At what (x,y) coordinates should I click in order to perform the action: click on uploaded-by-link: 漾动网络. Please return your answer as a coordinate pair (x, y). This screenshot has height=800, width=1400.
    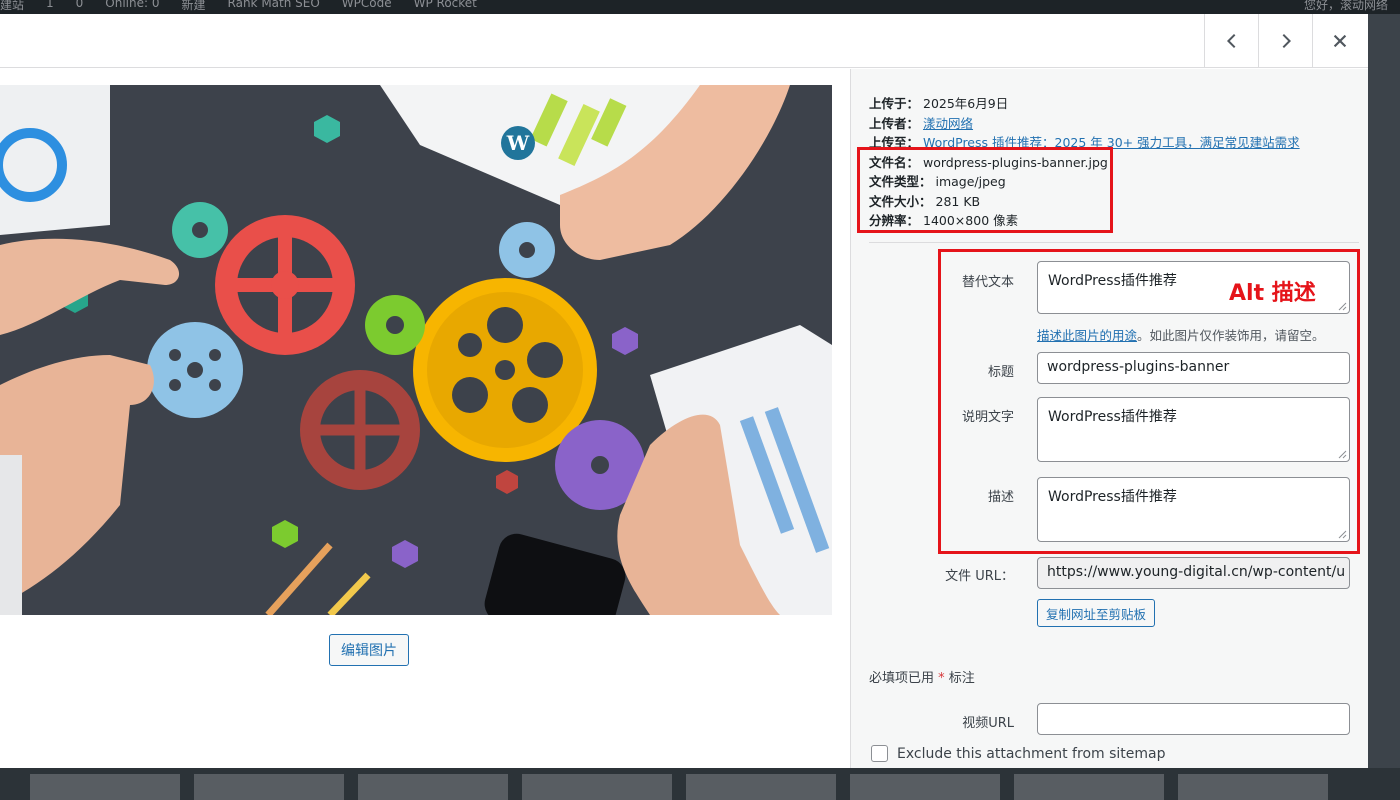
    Looking at the image, I should click on (948, 123).